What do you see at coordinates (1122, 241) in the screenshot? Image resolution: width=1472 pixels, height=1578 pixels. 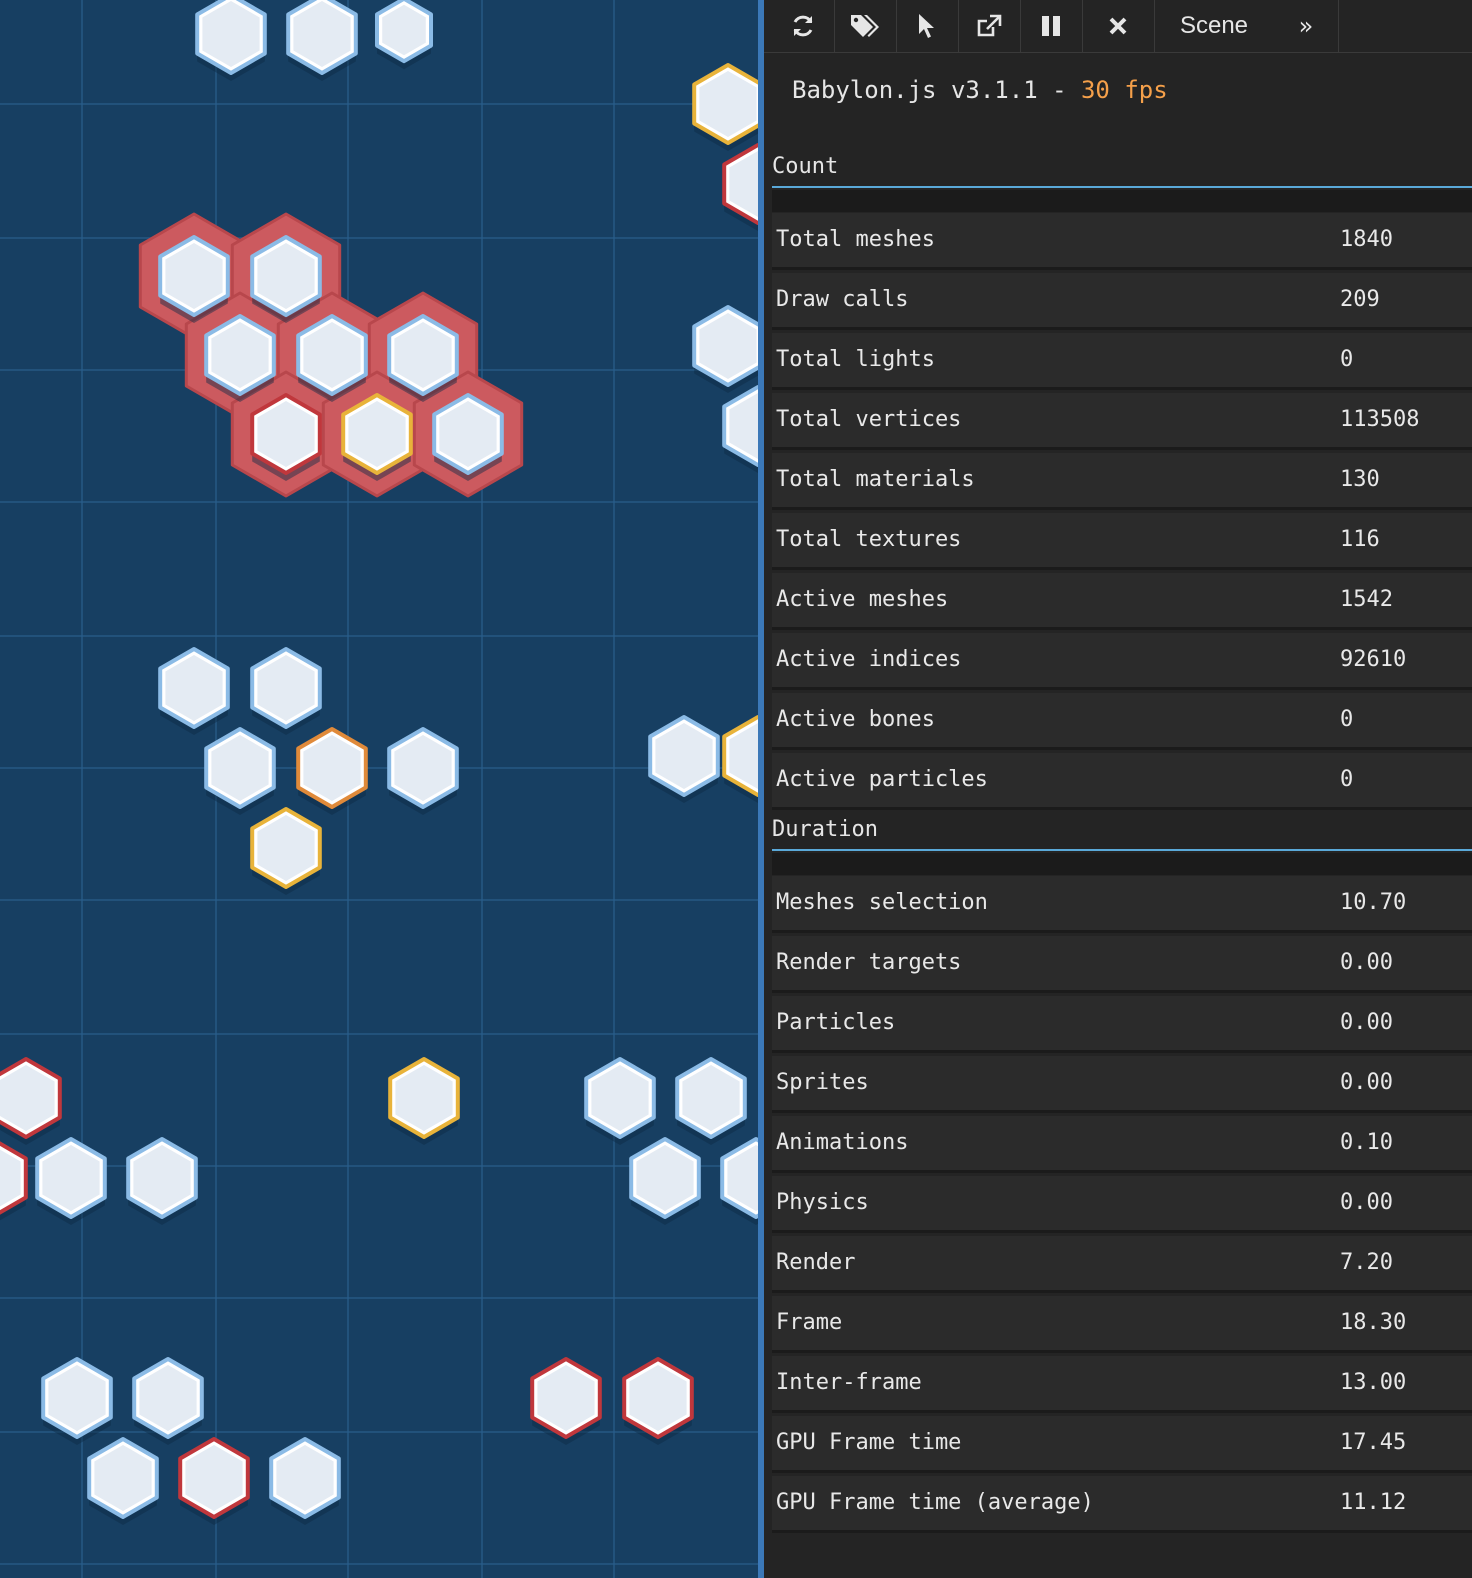 I see `stat-row: Total meshes 1840` at bounding box center [1122, 241].